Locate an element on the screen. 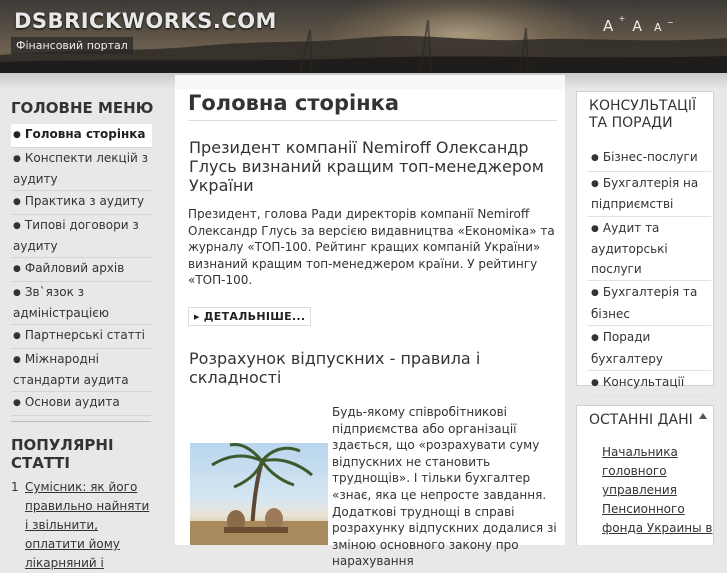 This screenshot has width=727, height=573. font-reset-button: A is located at coordinates (637, 27).